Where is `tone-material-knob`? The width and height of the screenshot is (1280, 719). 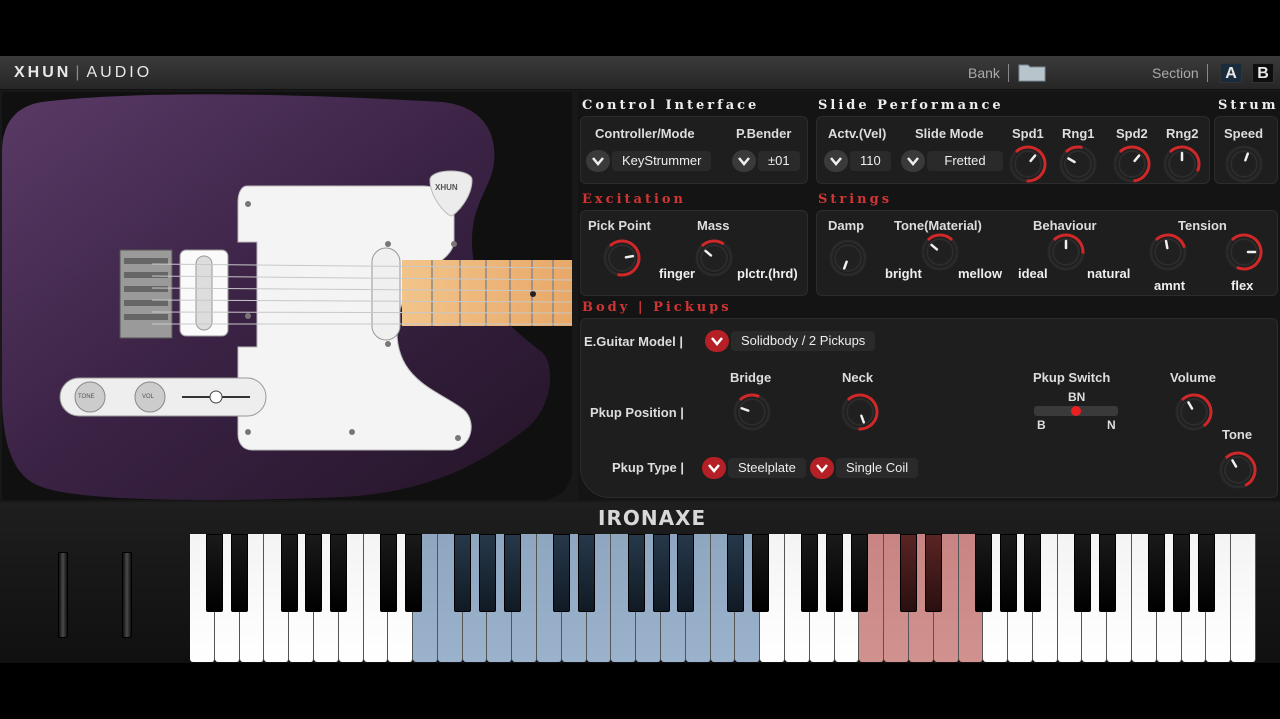
tone-material-knob is located at coordinates (940, 252).